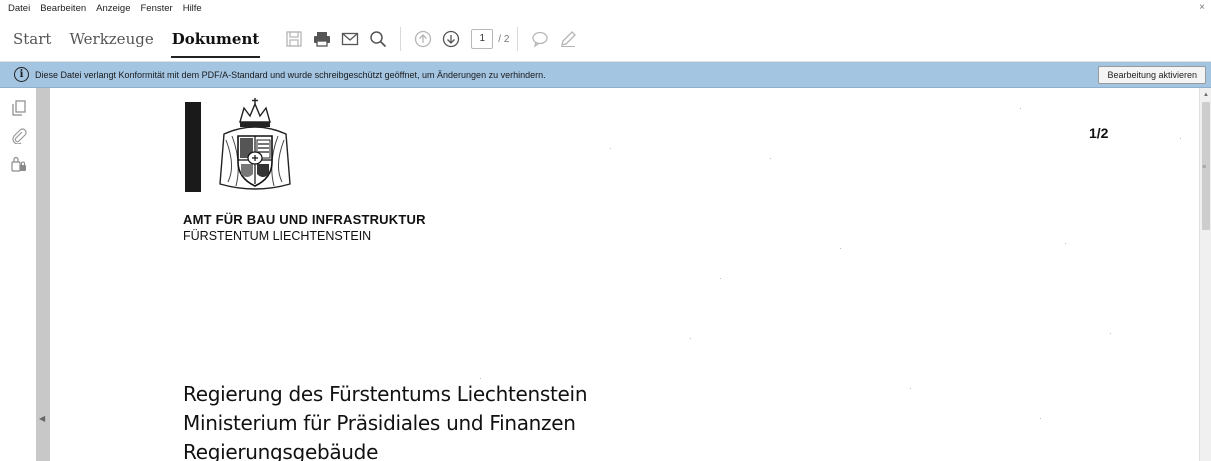  What do you see at coordinates (605, 8) in the screenshot?
I see `menu-bar: Datei Bearbeiten Anzeige Fenster Hilfe ×` at bounding box center [605, 8].